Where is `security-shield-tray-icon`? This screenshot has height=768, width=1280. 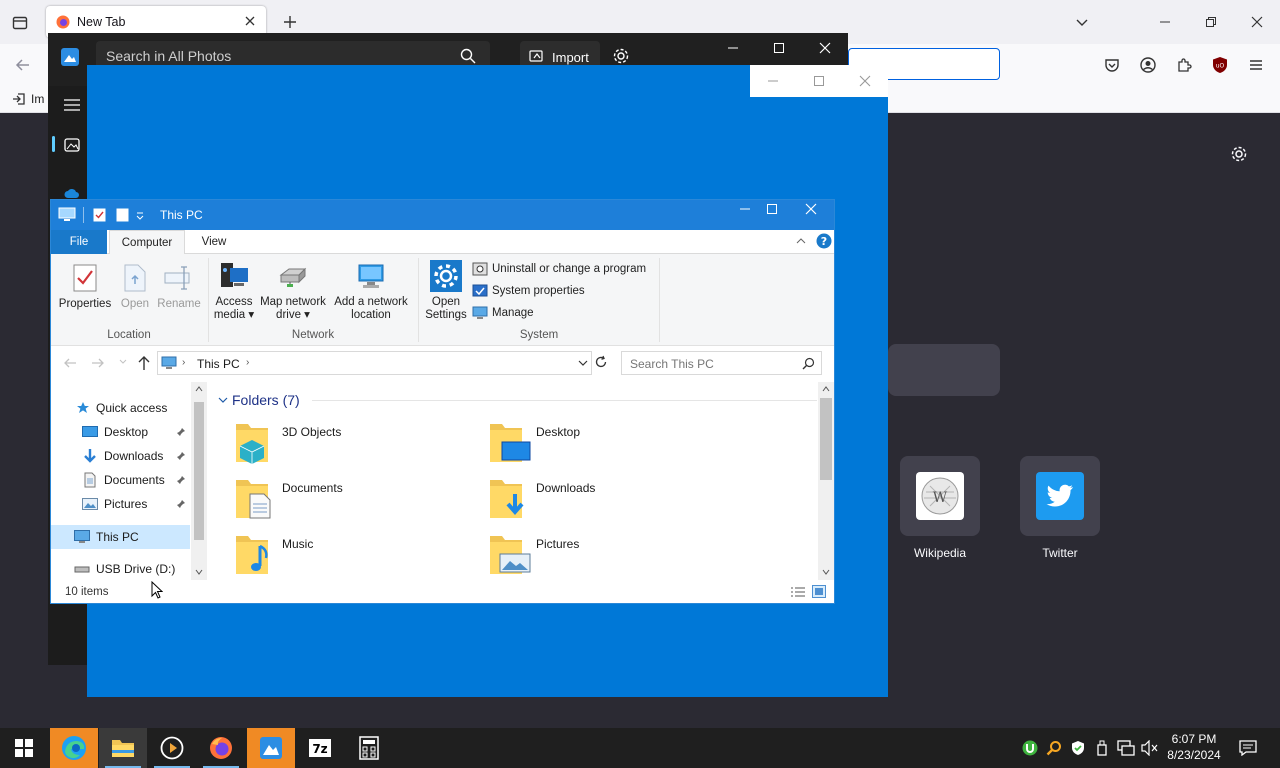 security-shield-tray-icon is located at coordinates (1078, 748).